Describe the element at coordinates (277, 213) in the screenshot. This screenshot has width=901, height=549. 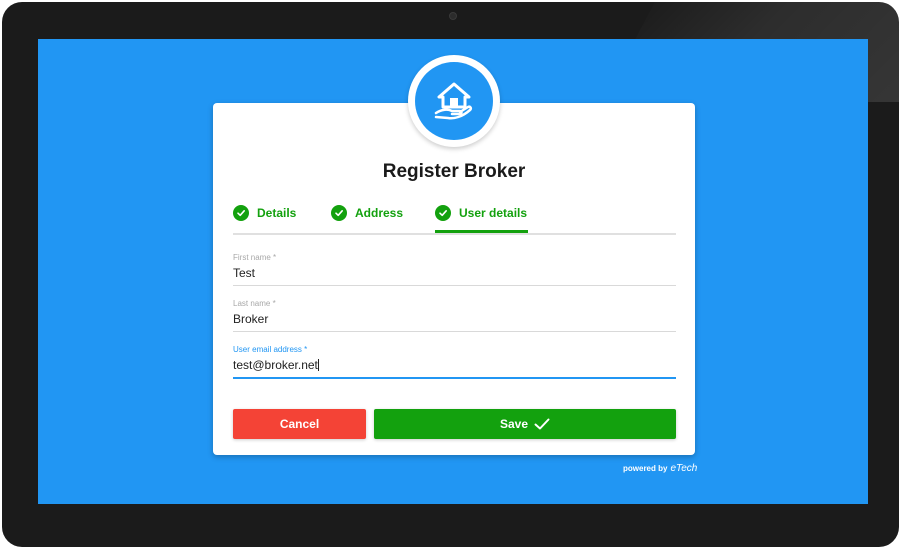
I see `step-label: Details` at that location.